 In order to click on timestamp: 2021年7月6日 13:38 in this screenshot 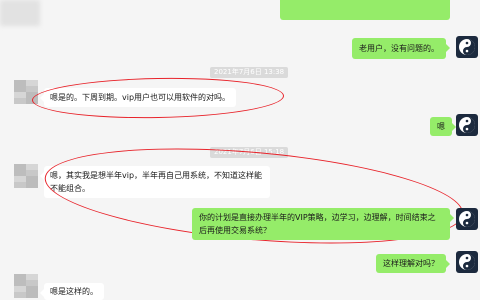, I will do `click(249, 72)`.